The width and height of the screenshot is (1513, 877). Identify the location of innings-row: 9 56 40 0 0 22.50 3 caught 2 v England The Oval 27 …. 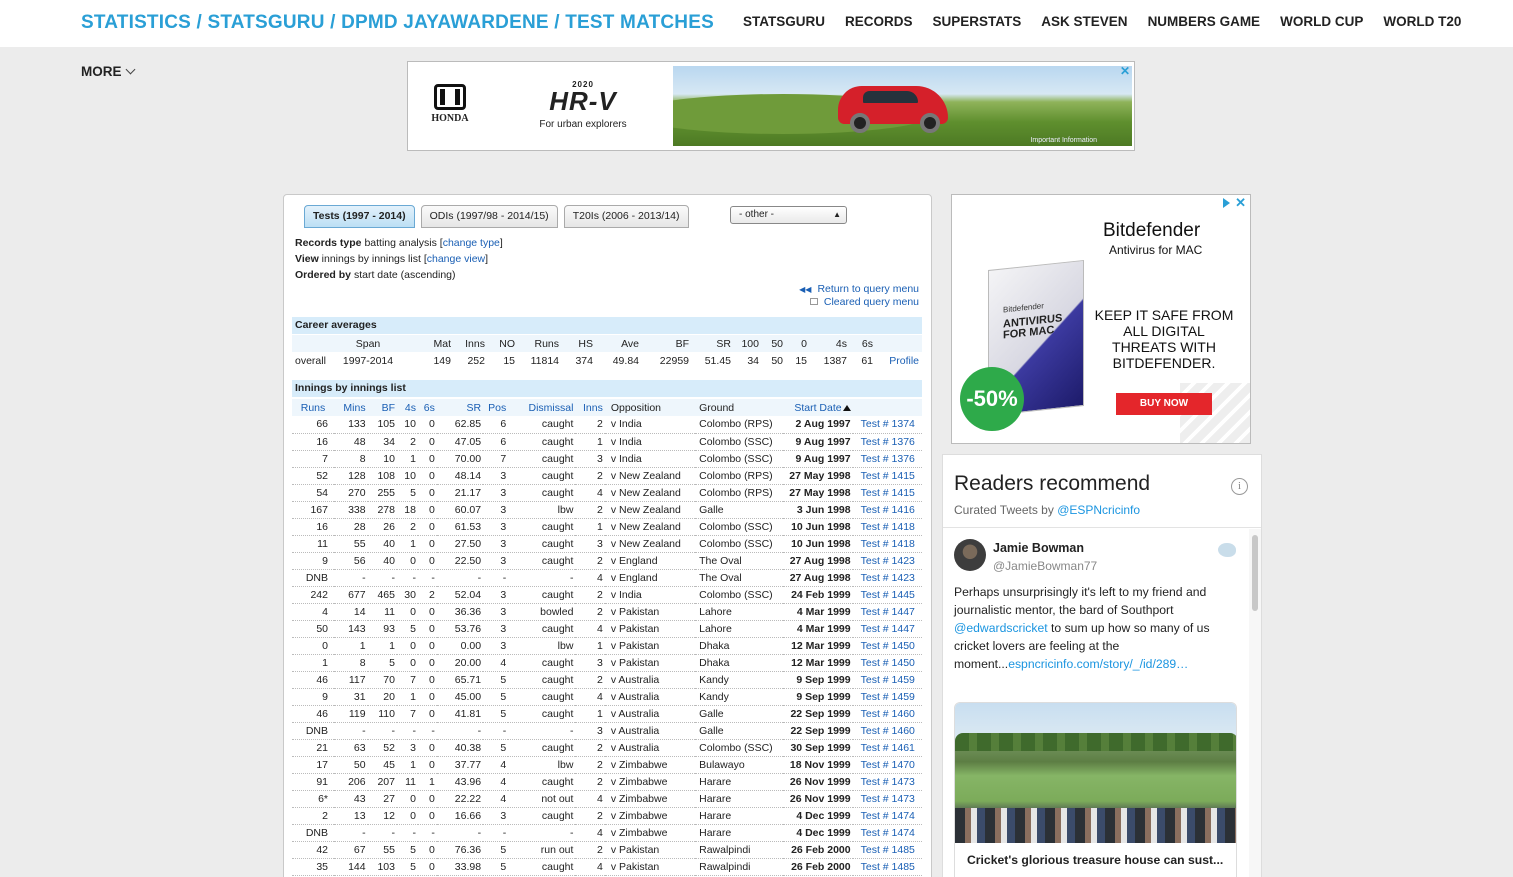
(607, 561).